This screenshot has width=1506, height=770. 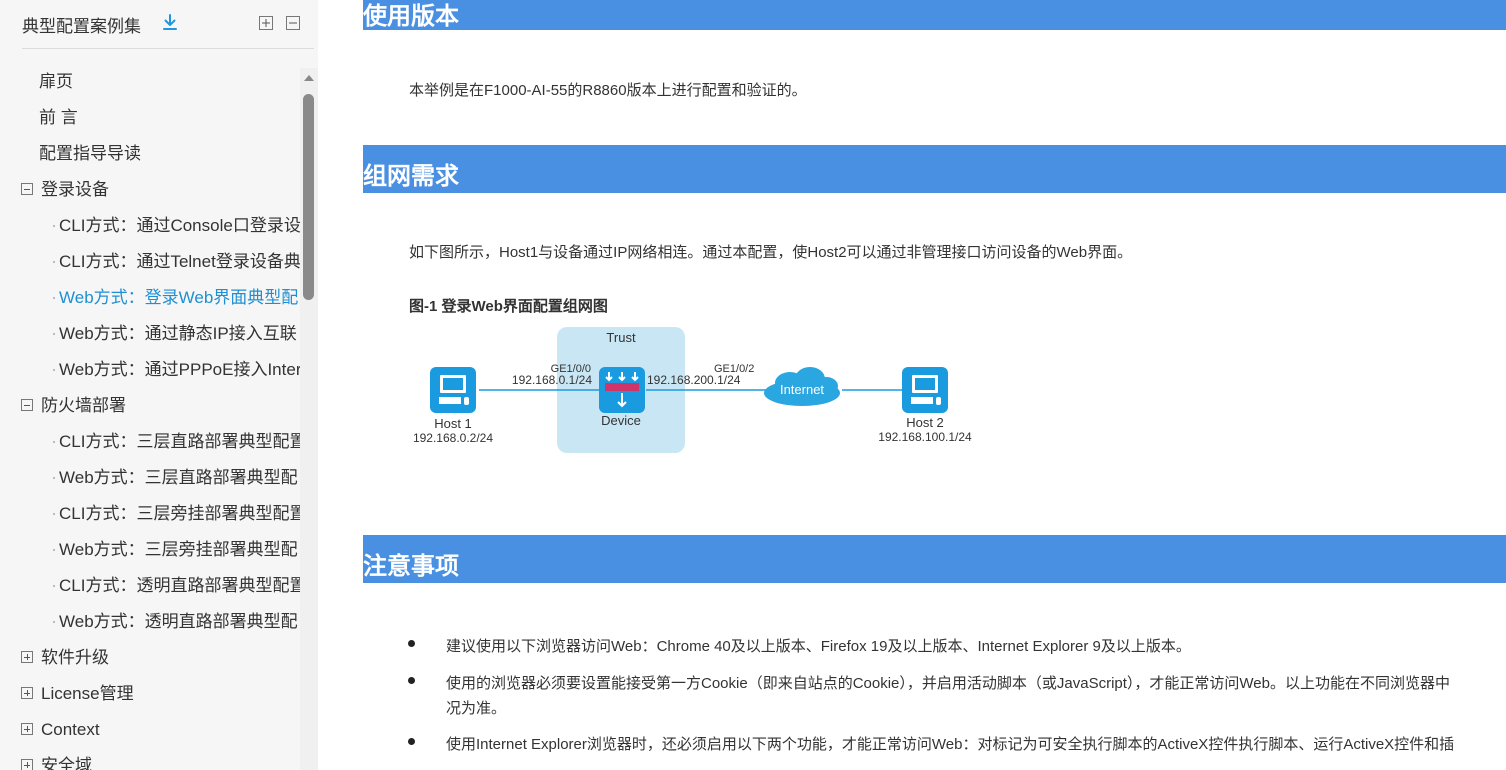 What do you see at coordinates (179, 585) in the screenshot?
I see `toc-item-label: CLI方式：透明直路部署典型配置` at bounding box center [179, 585].